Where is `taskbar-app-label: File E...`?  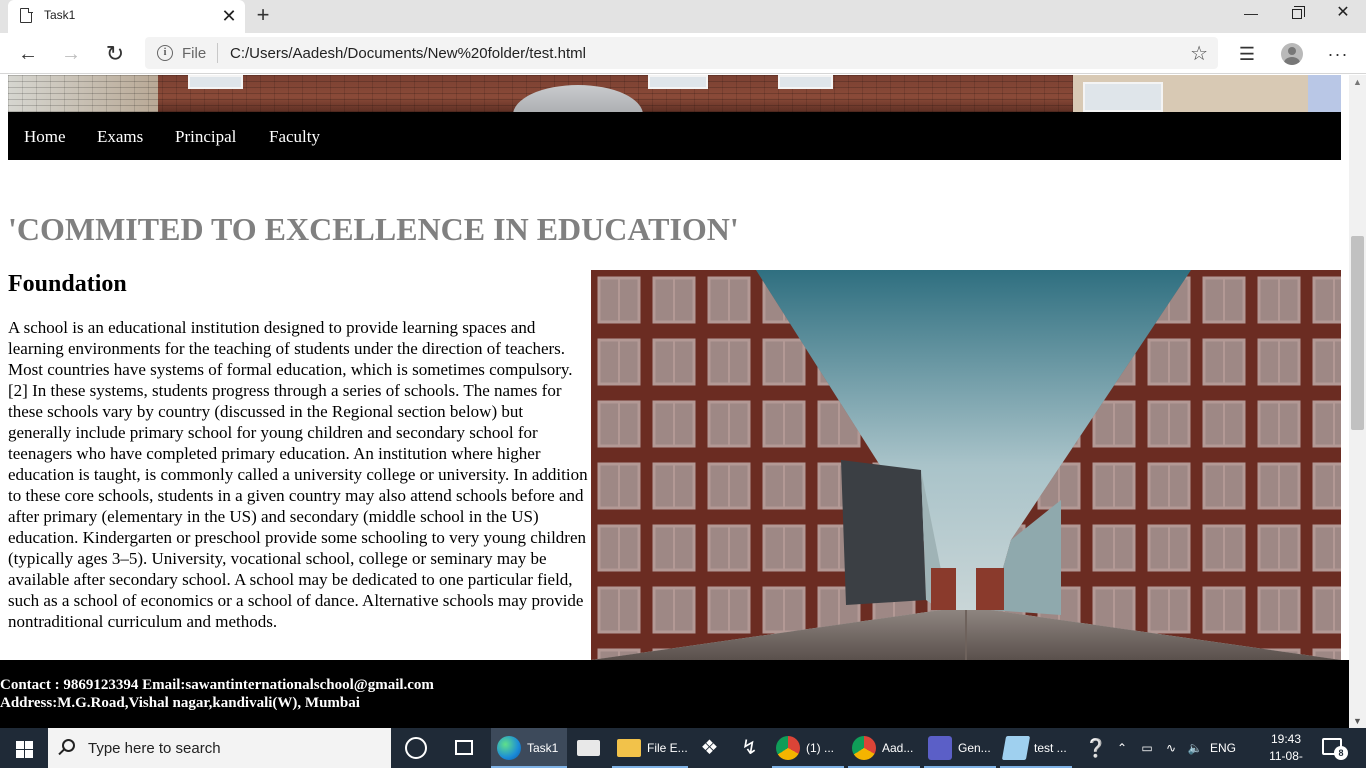
taskbar-app-label: File E... is located at coordinates (667, 748).